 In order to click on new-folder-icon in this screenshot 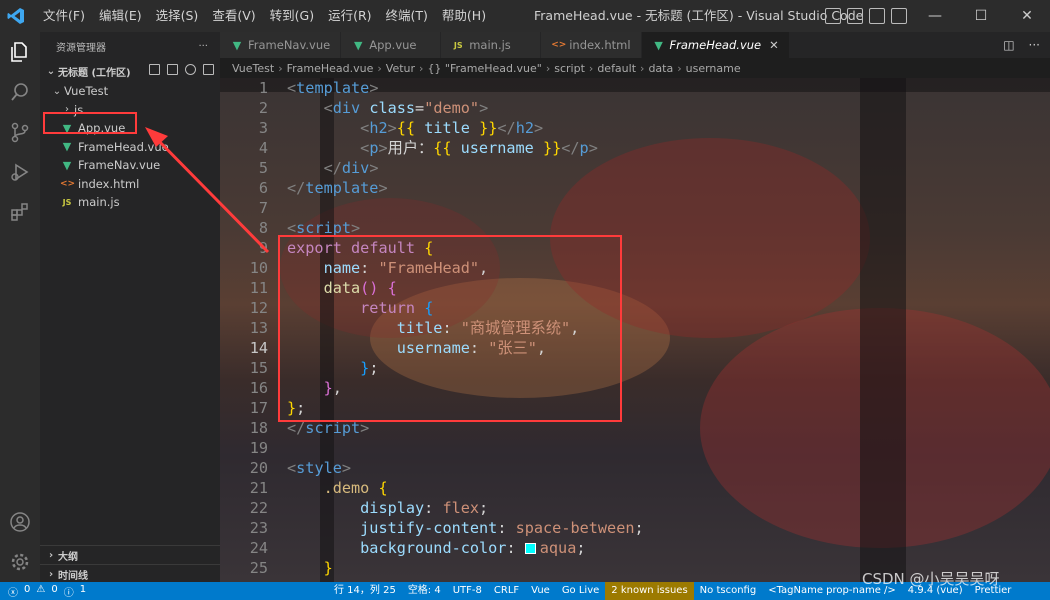, I will do `click(172, 69)`.